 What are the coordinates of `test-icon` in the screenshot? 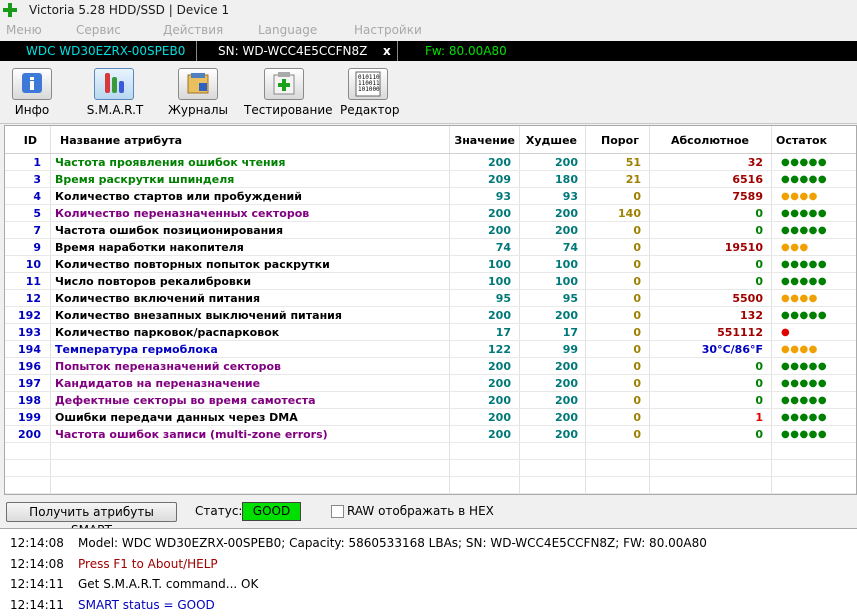 It's located at (284, 84).